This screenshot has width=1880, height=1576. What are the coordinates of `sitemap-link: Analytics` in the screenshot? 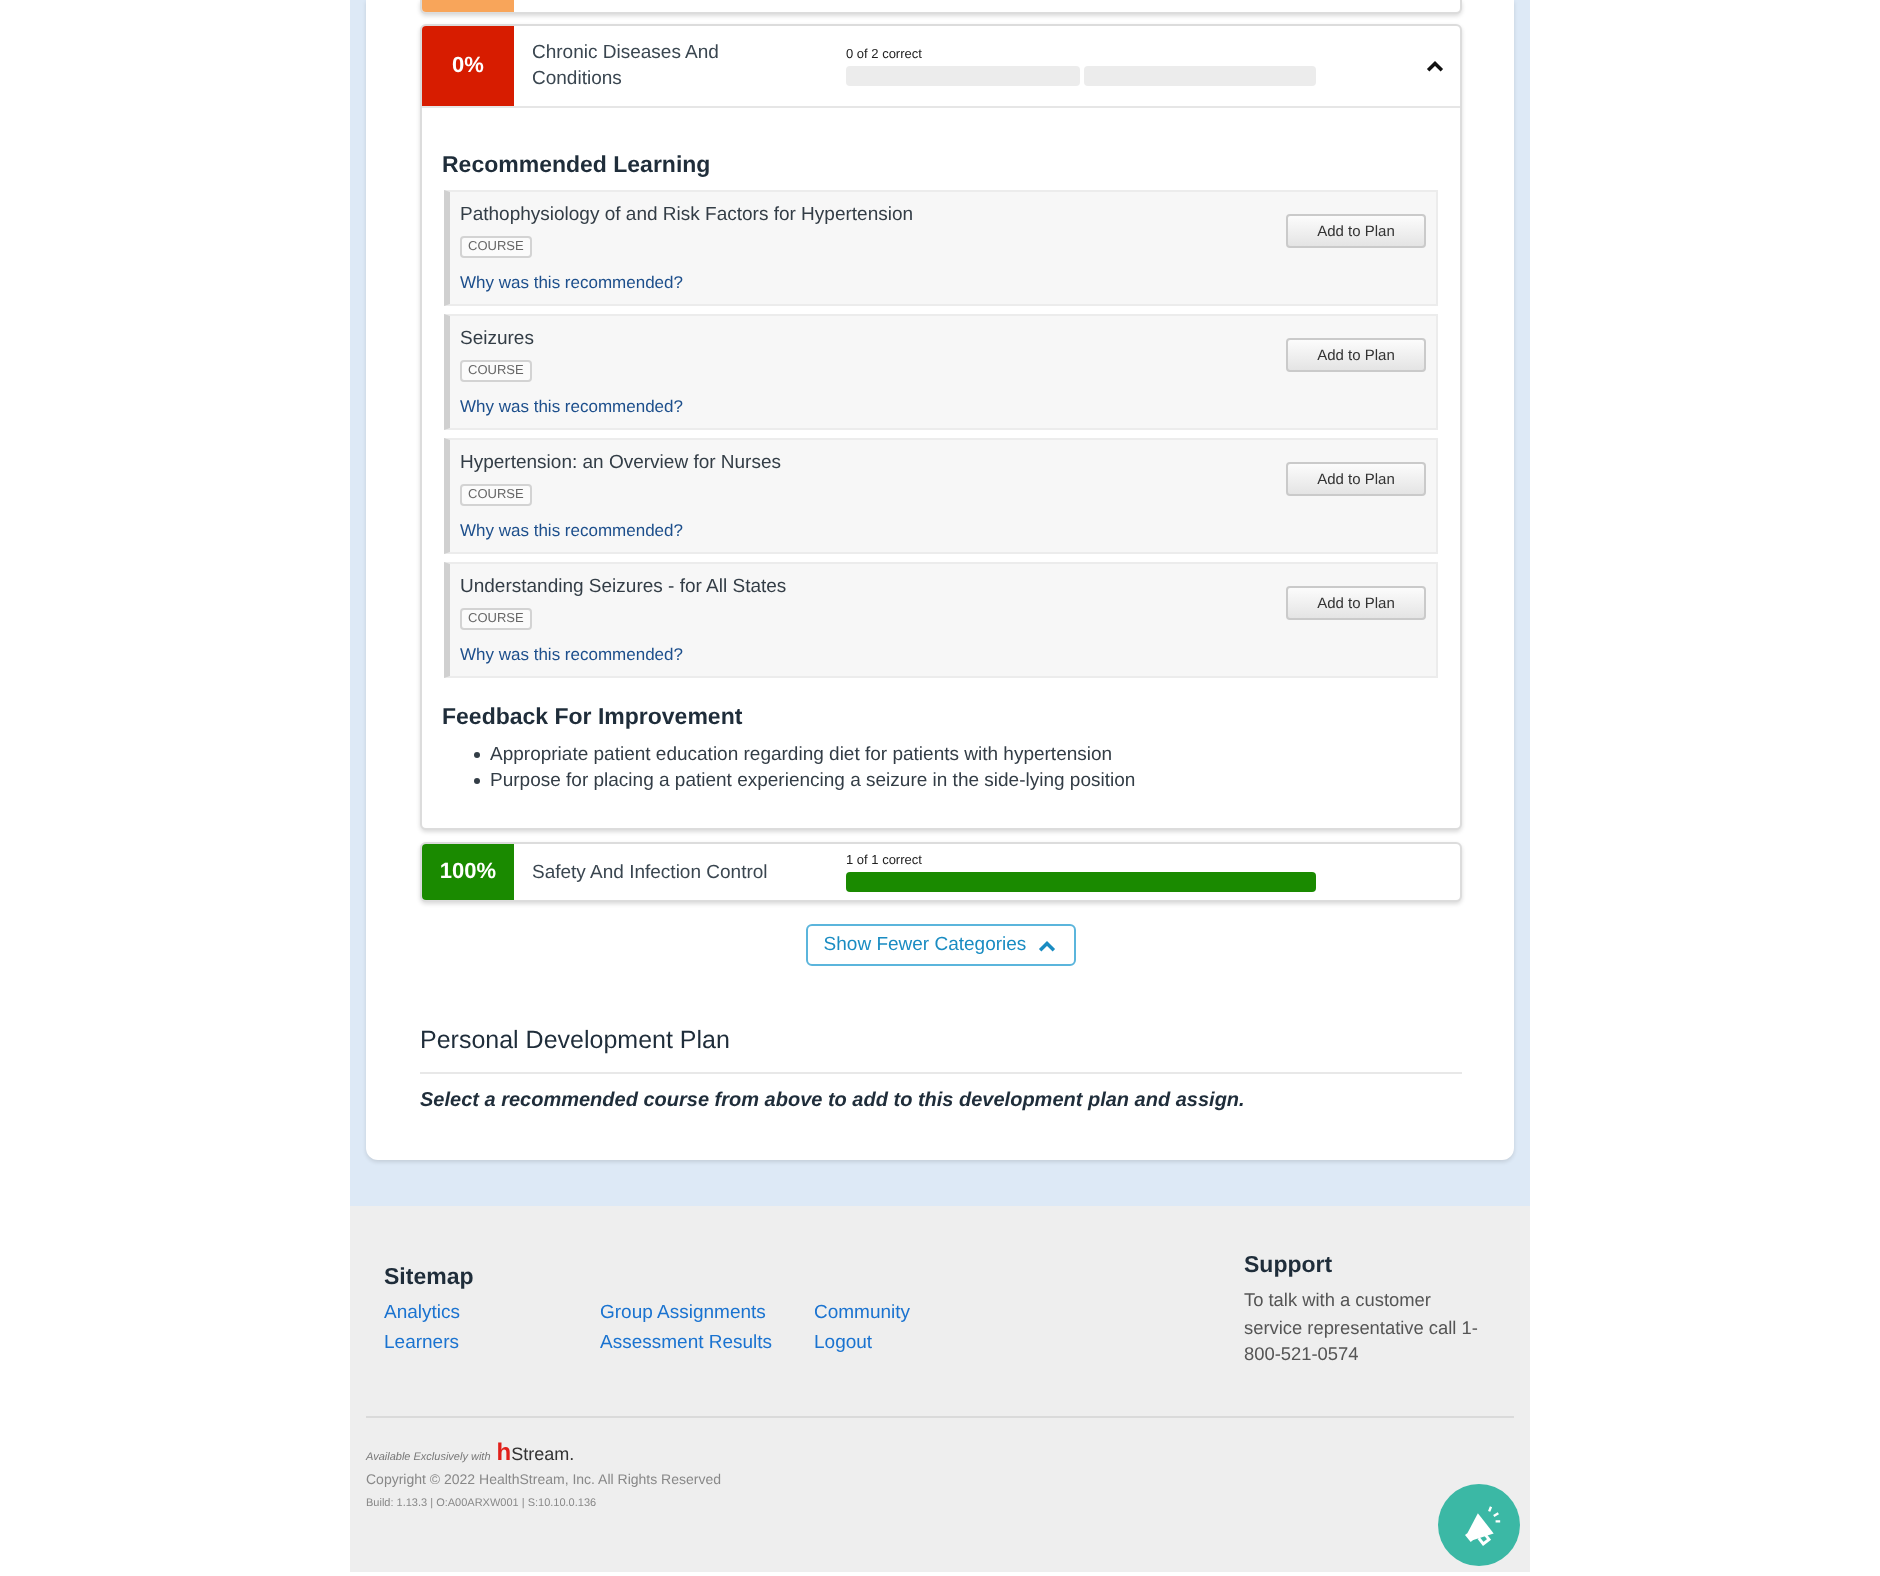 It's located at (422, 1313).